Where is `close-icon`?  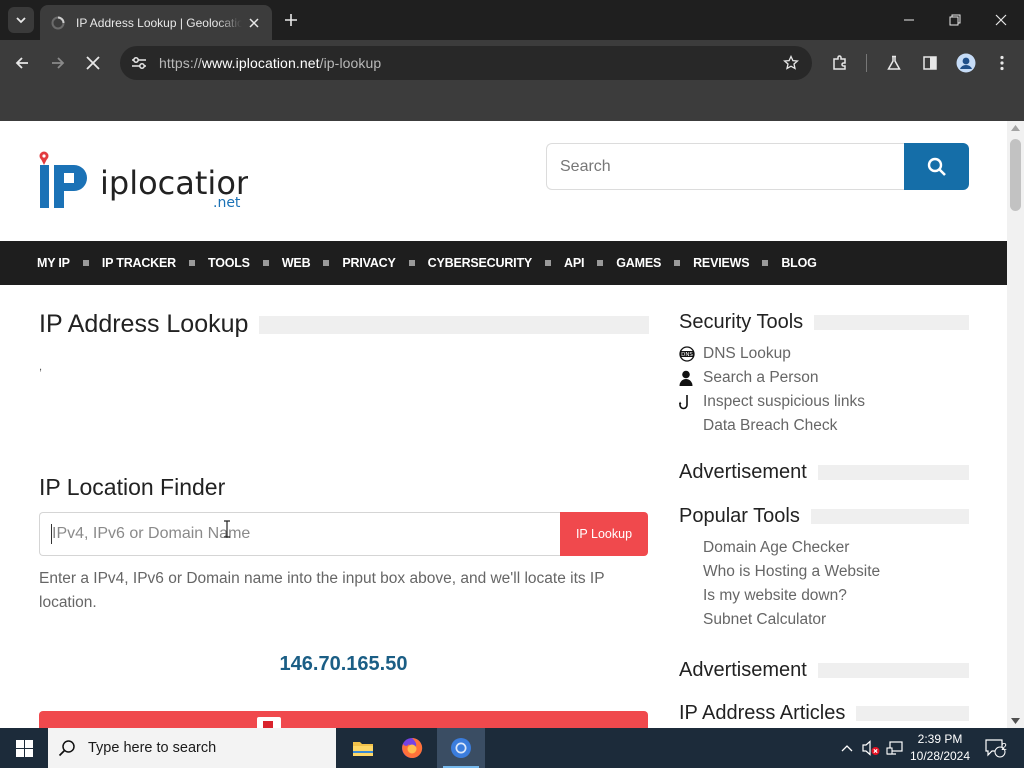
close-icon is located at coordinates (1001, 20).